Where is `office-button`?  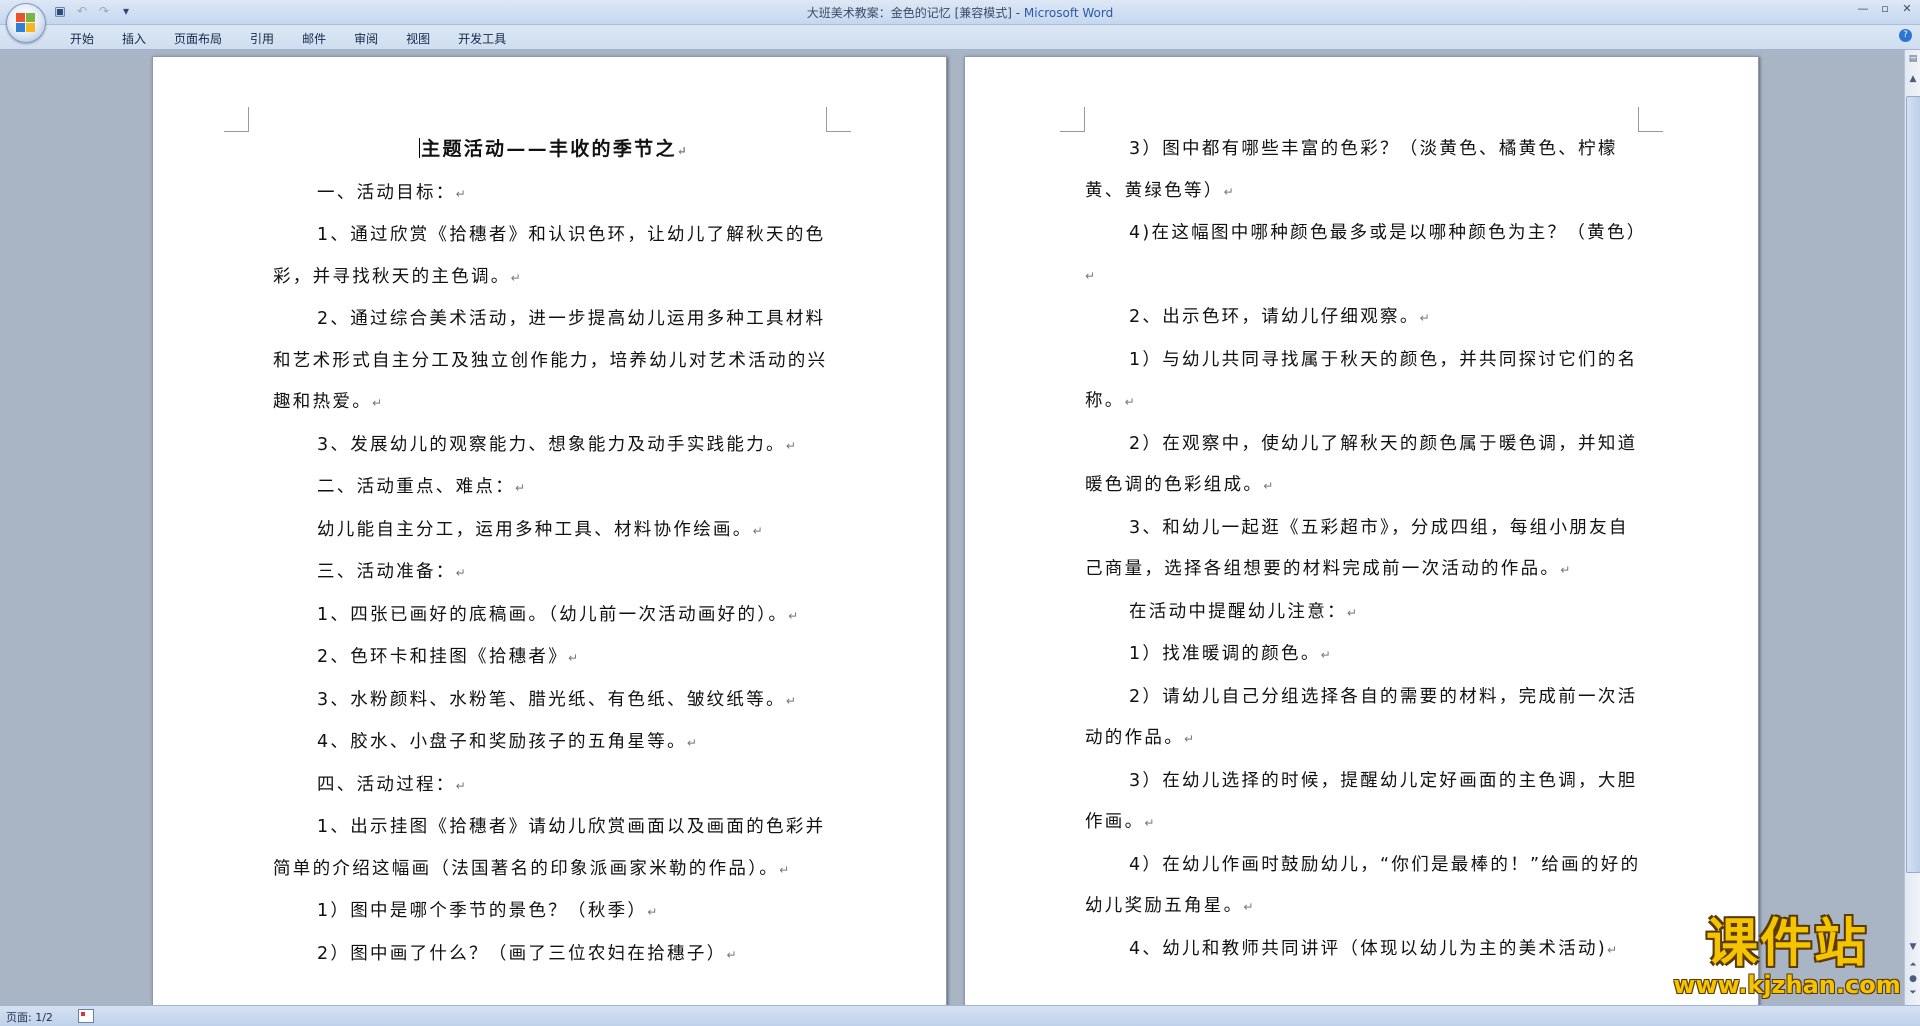 office-button is located at coordinates (26, 23).